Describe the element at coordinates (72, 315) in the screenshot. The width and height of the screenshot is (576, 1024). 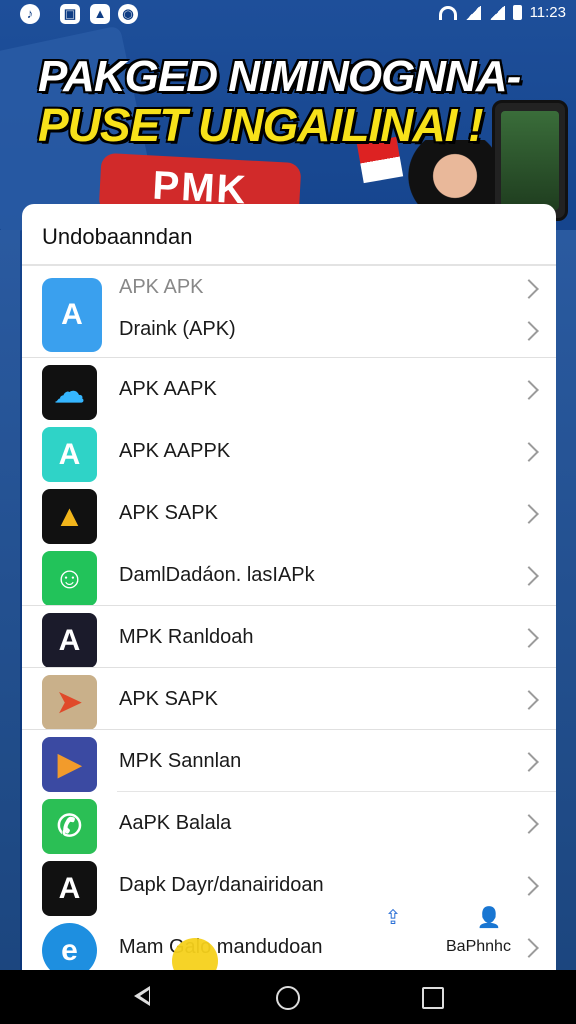
I see `app-store-a-icon: A` at that location.